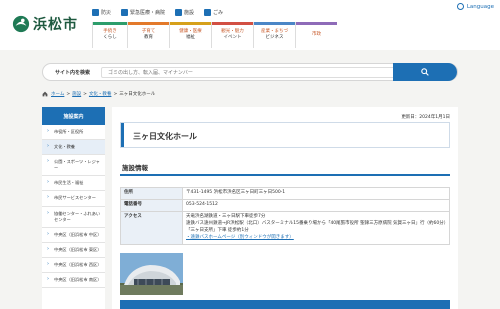 The width and height of the screenshot is (500, 309). I want to click on hall-building-image, so click(151, 274).